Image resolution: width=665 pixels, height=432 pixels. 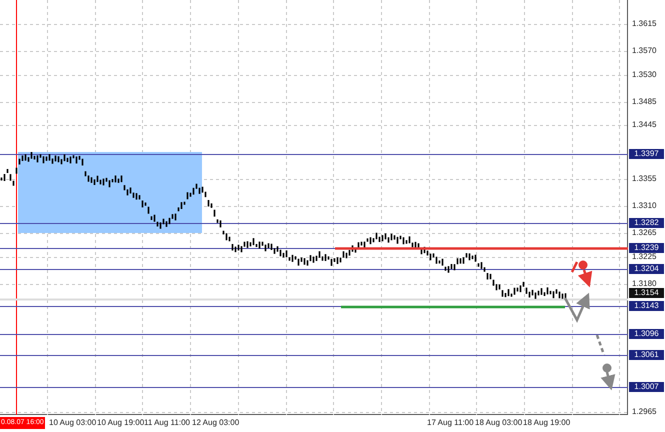 What do you see at coordinates (450, 422) in the screenshot?
I see `time-label: 17 Aug 11:00` at bounding box center [450, 422].